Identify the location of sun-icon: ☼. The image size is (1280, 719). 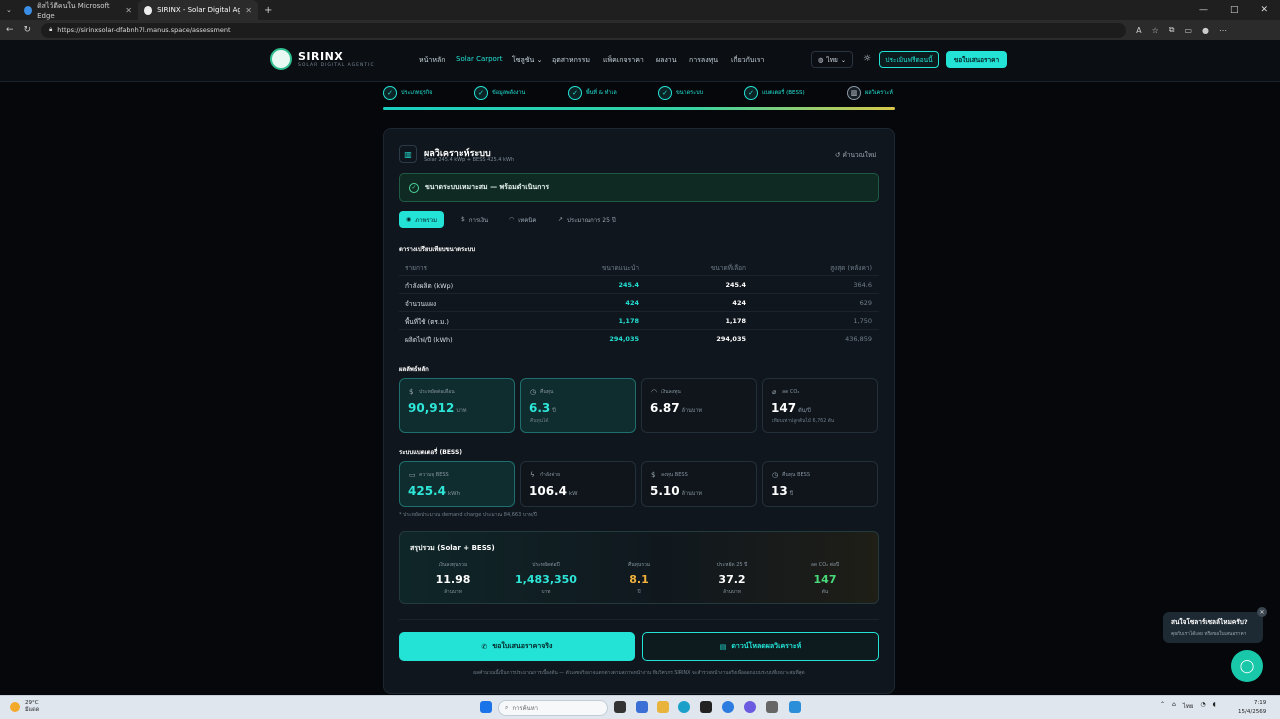
(867, 59).